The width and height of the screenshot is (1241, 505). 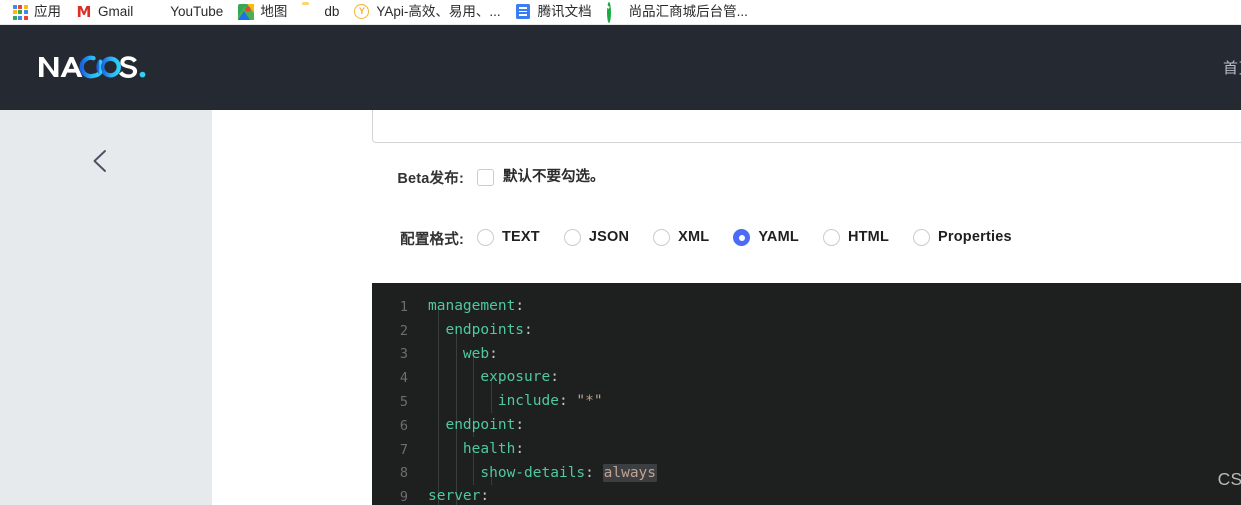 I want to click on code-line: 8 show-details: always, so click(x=806, y=474).